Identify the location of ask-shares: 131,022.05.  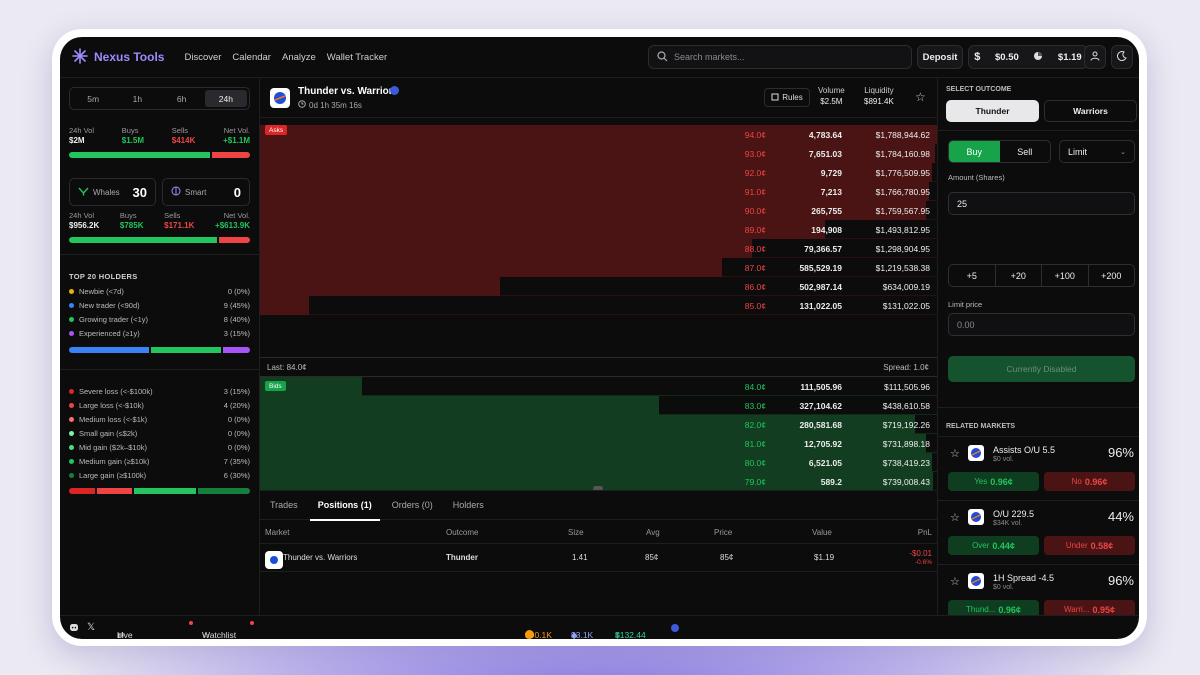
(820, 306).